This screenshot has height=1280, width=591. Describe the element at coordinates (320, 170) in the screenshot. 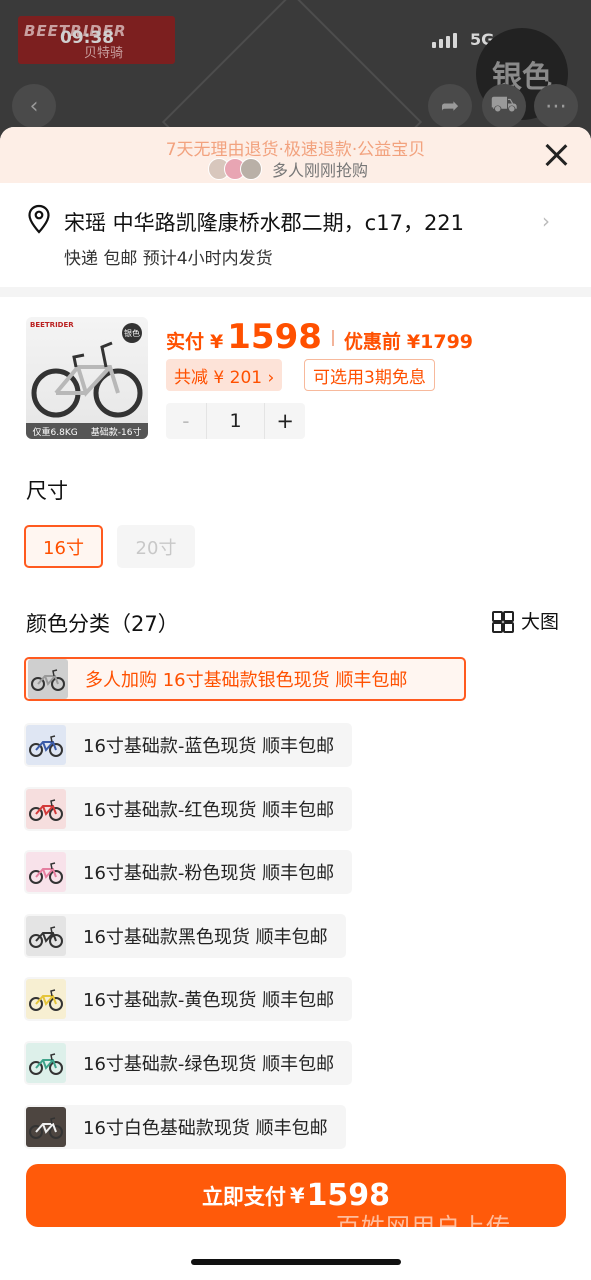

I see `recent-buyers-text: 多人刚刚抢购` at that location.